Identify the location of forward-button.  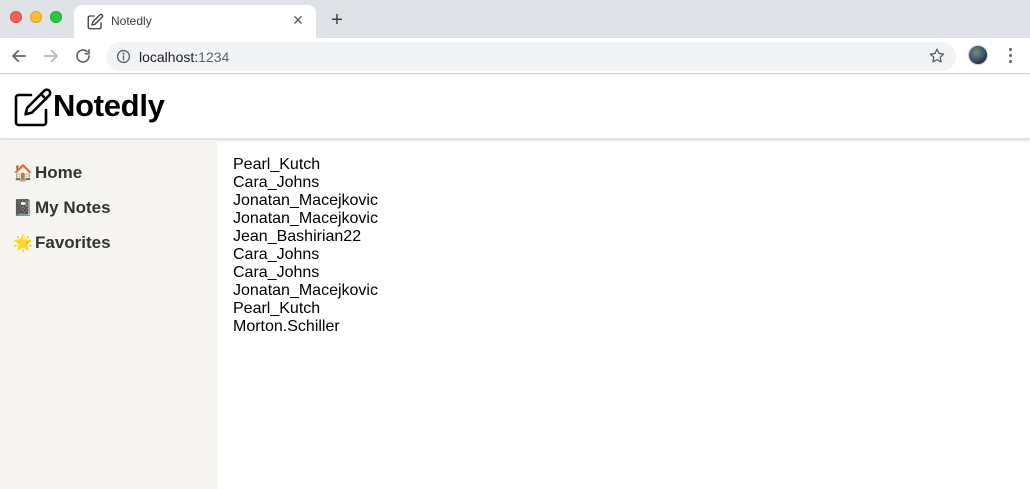
(51, 56).